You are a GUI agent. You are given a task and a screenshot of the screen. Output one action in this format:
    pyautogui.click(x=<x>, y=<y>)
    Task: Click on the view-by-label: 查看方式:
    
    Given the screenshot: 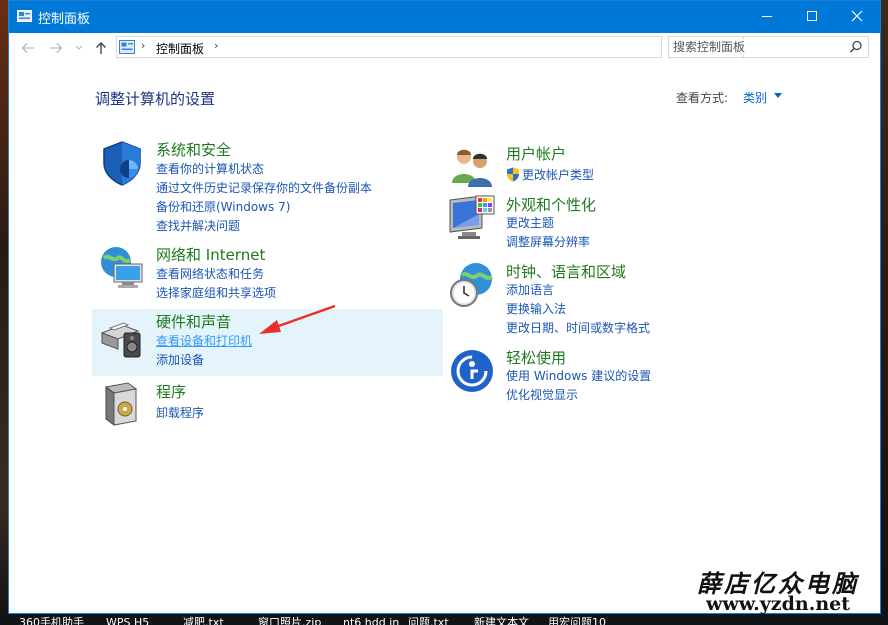 What is the action you would take?
    pyautogui.click(x=702, y=98)
    